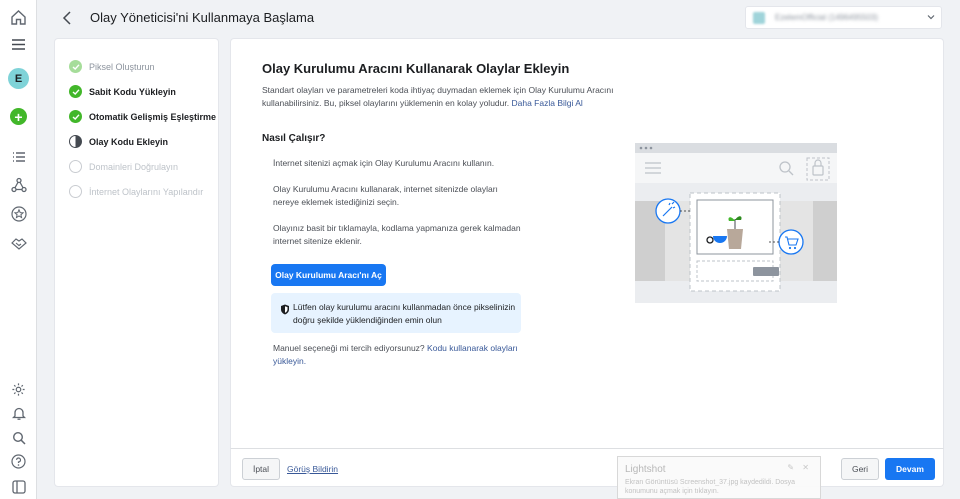  I want to click on open-event-setup-tool-button: Olay Kurulumu Aracı'nı Aç, so click(328, 275).